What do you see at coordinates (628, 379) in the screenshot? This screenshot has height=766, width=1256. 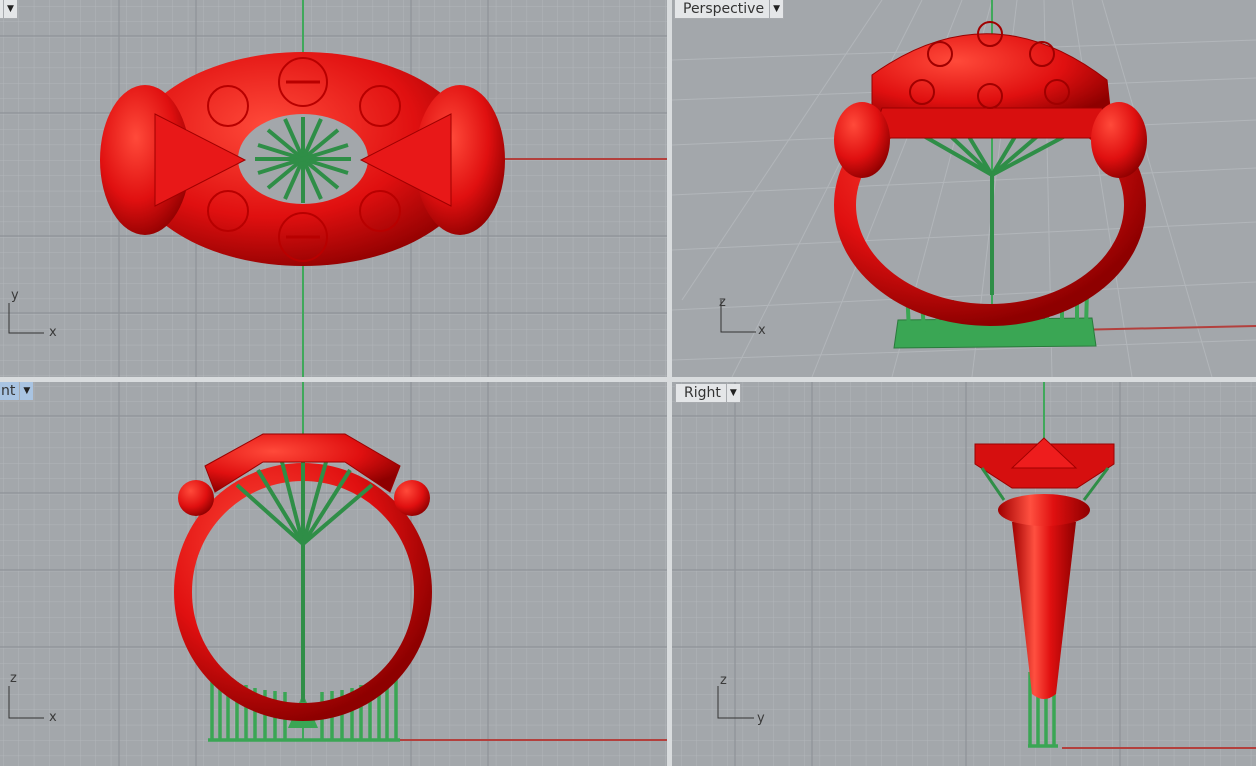 I see `viewport-divider-horizontal` at bounding box center [628, 379].